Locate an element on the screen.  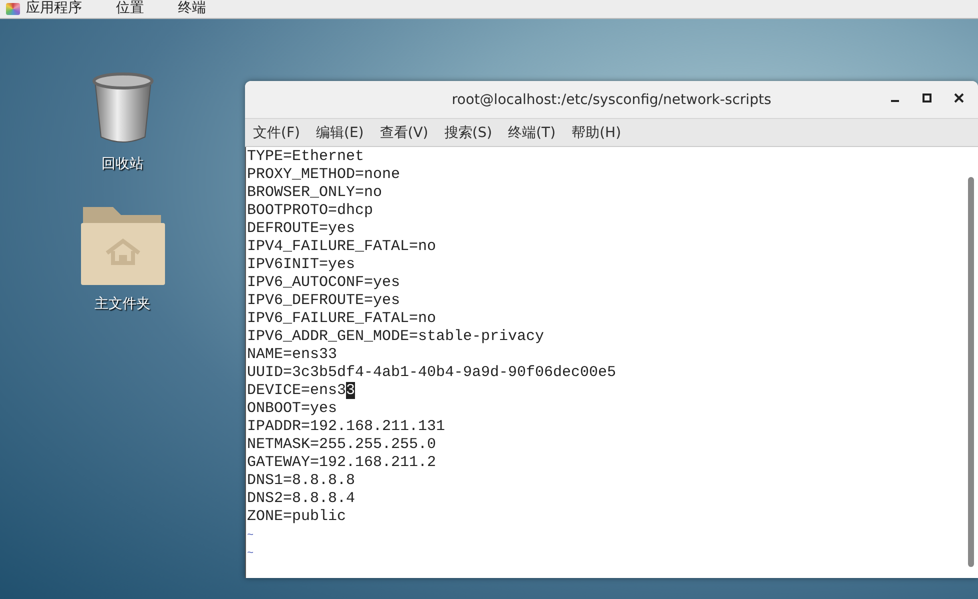
top-bar-menu: 位置 is located at coordinates (130, 9).